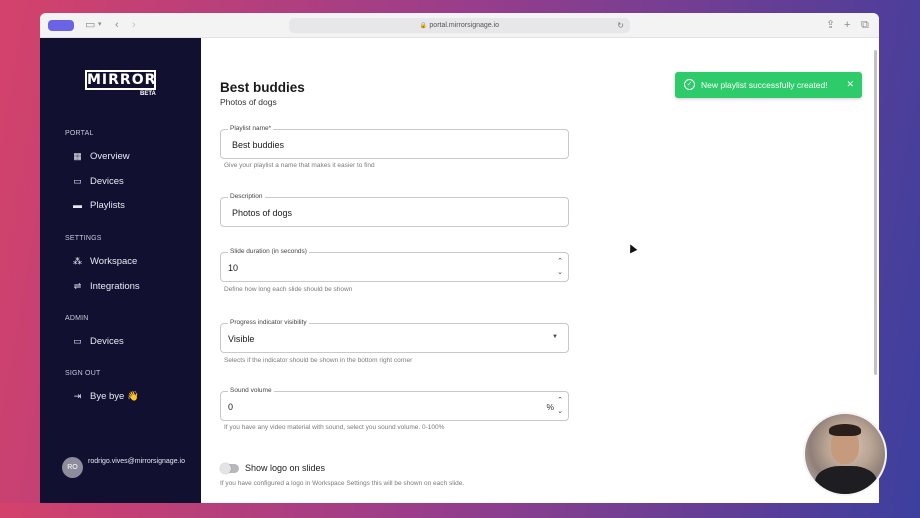 The width and height of the screenshot is (920, 518). What do you see at coordinates (620, 25) in the screenshot?
I see `reload-icon: ↻` at bounding box center [620, 25].